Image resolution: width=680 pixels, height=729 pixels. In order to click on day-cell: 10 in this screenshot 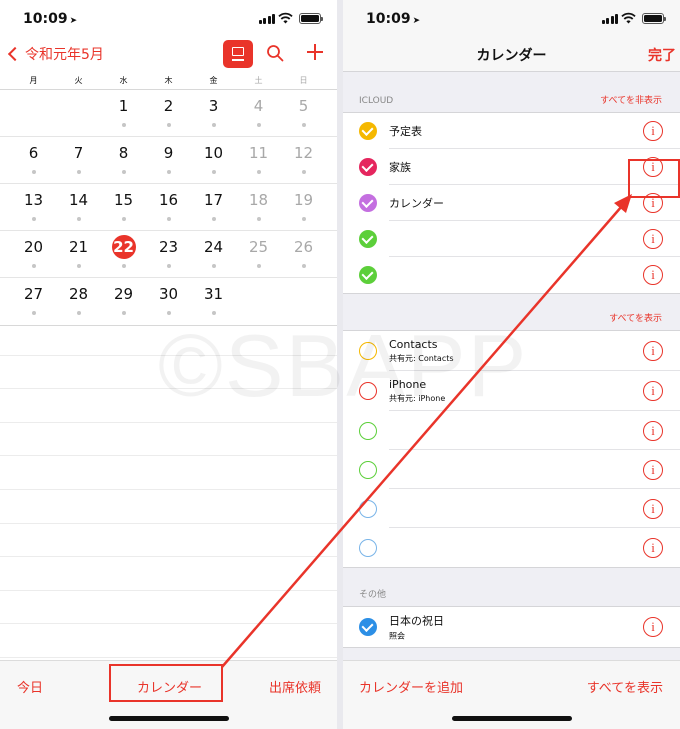, I will do `click(213, 160)`.